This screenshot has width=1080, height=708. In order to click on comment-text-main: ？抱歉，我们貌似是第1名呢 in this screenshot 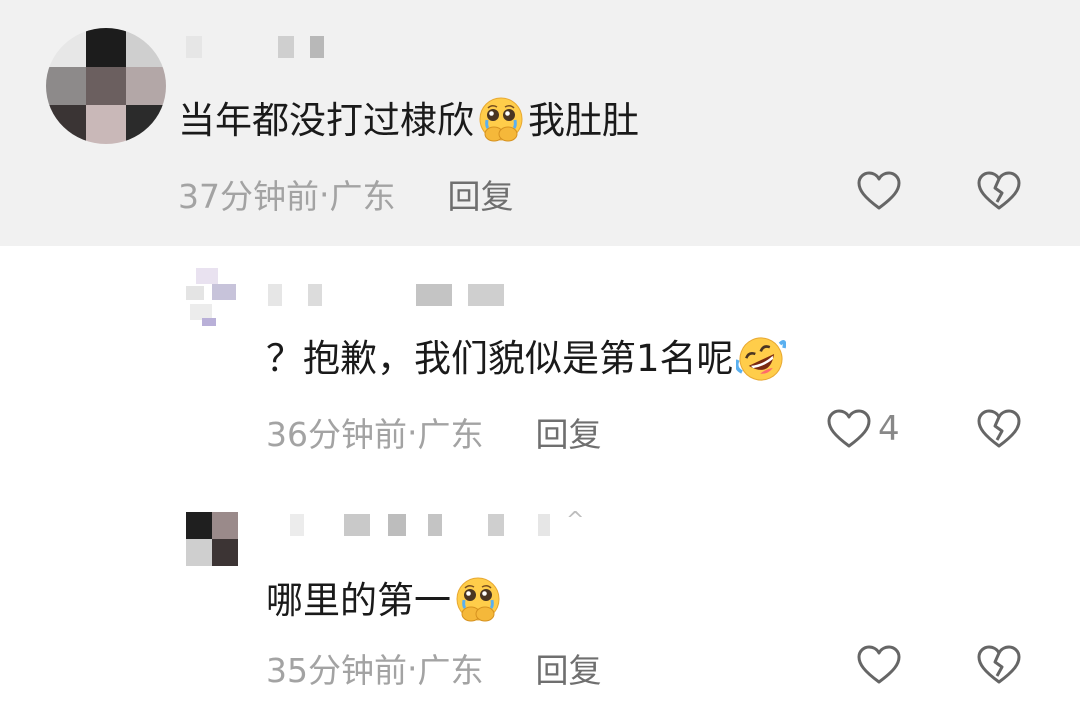, I will do `click(500, 358)`.